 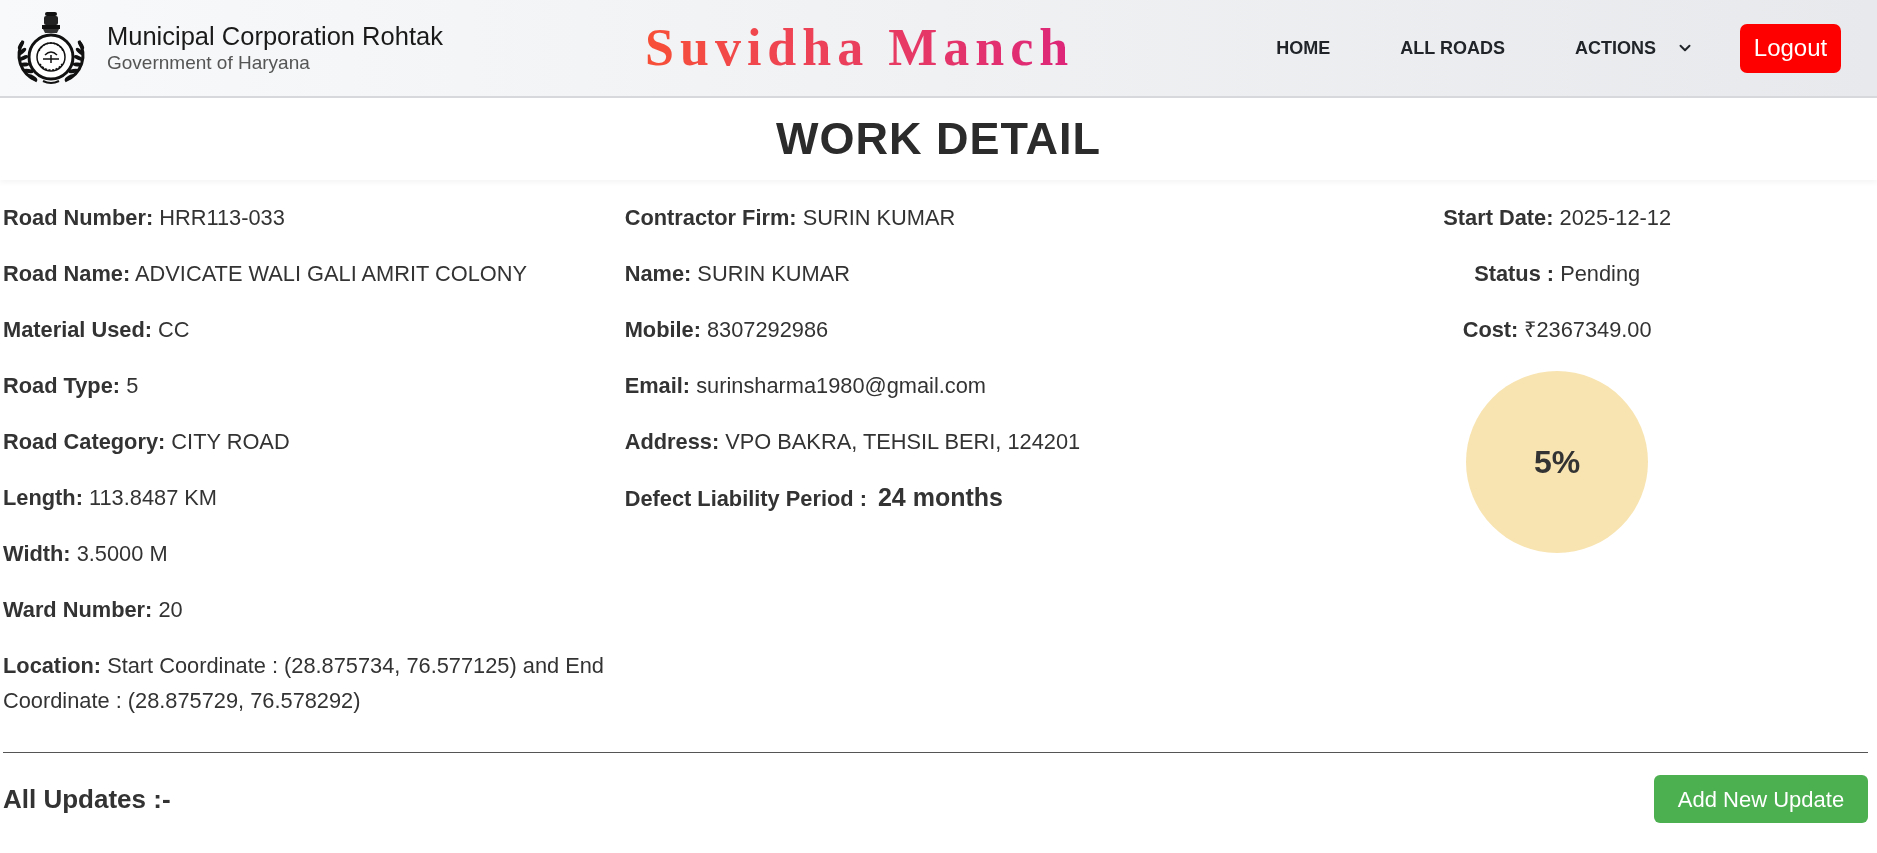 I want to click on detail-text: Start Date: 2025-12-12, so click(x=1557, y=218).